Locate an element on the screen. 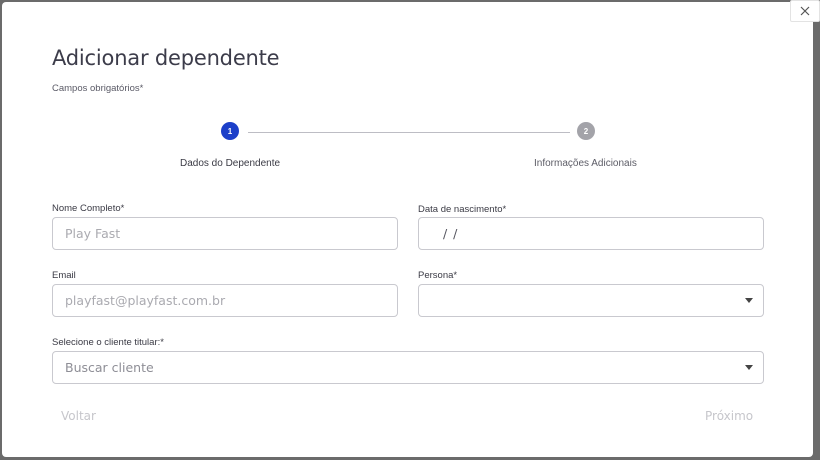 This screenshot has width=820, height=460. step-2-label: Informações Adicionais is located at coordinates (585, 163).